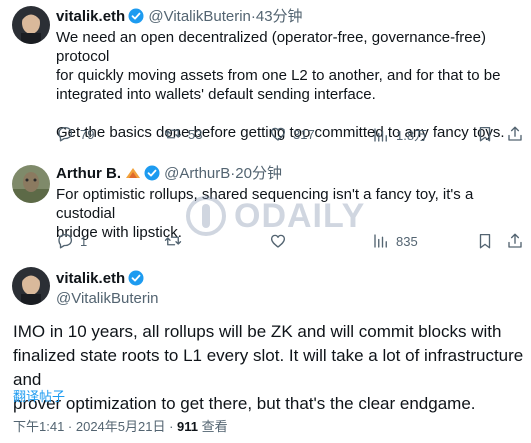 The width and height of the screenshot is (531, 443). Describe the element at coordinates (213, 426) in the screenshot. I see `main-tweet-views-label: 查看` at that location.